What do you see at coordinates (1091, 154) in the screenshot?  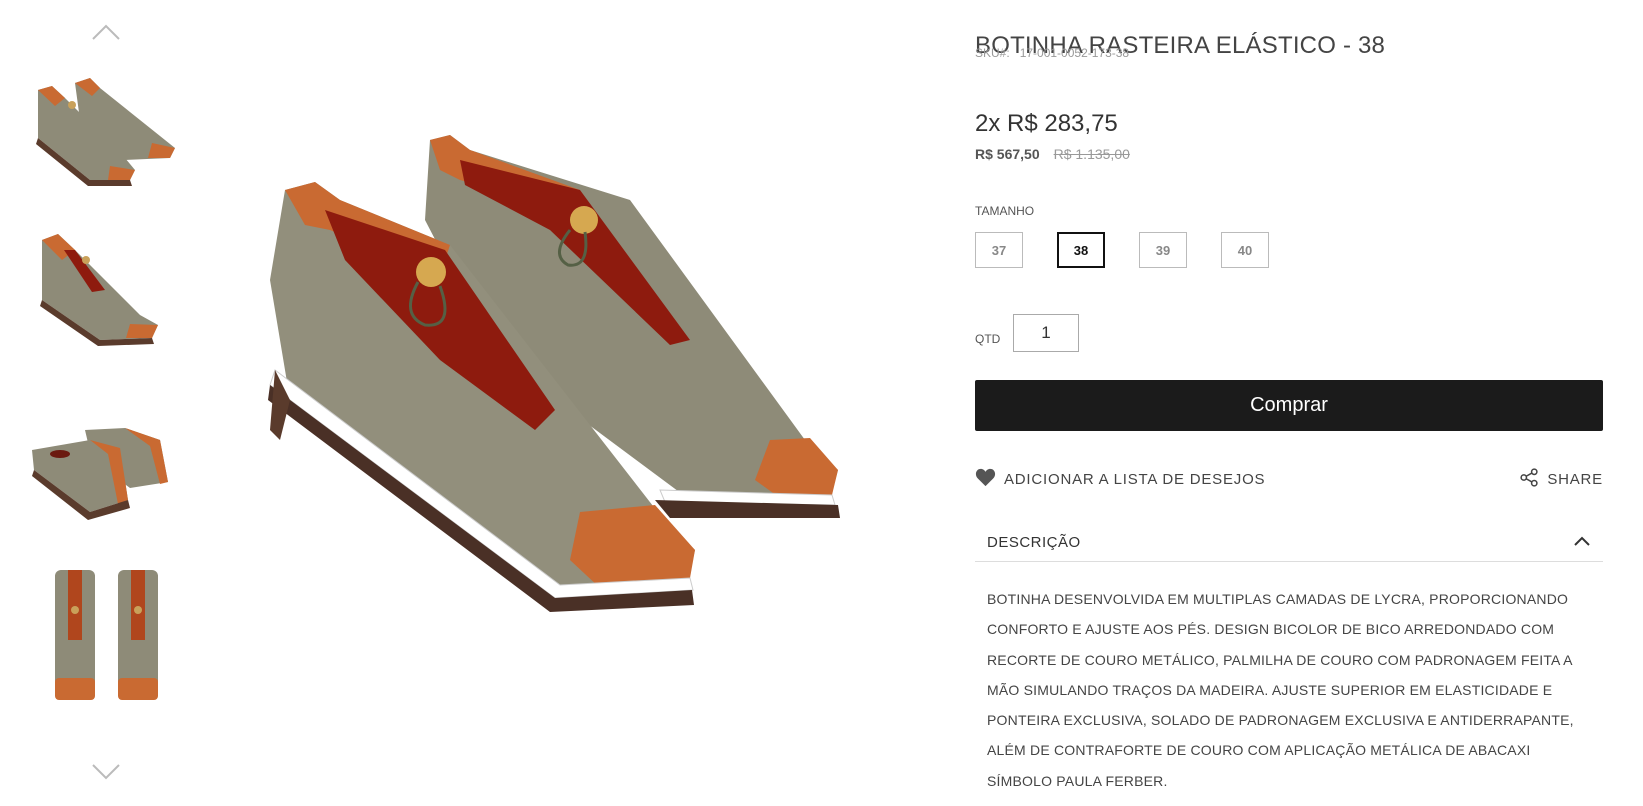 I see `old-price: R$ 1.135,00` at bounding box center [1091, 154].